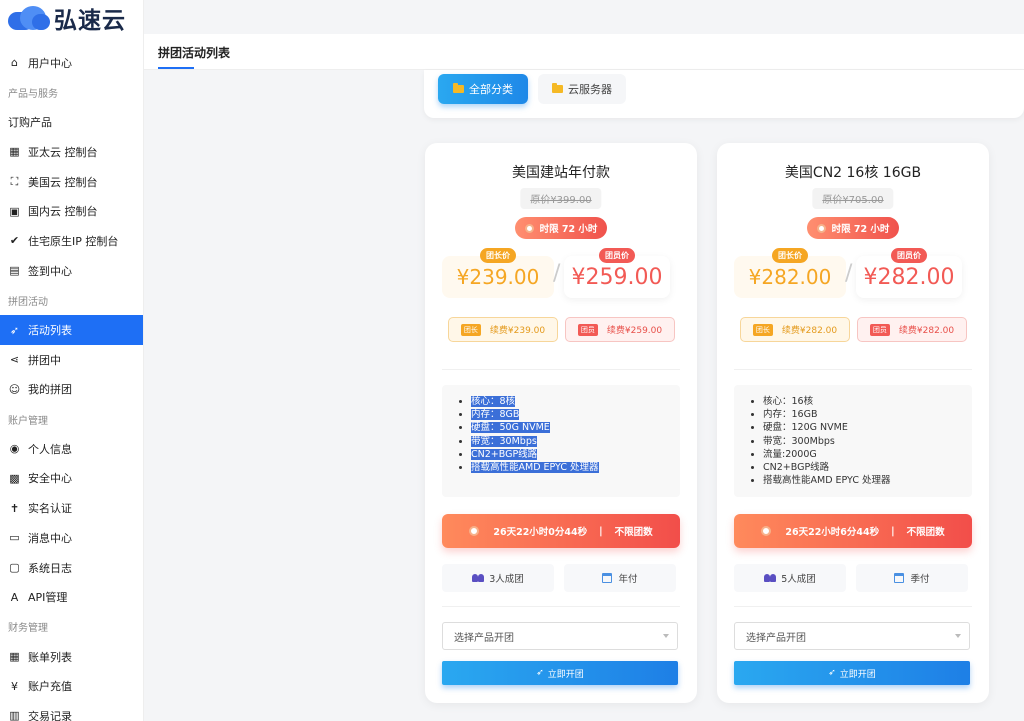  I want to click on qr-icon: ▦, so click(14, 152).